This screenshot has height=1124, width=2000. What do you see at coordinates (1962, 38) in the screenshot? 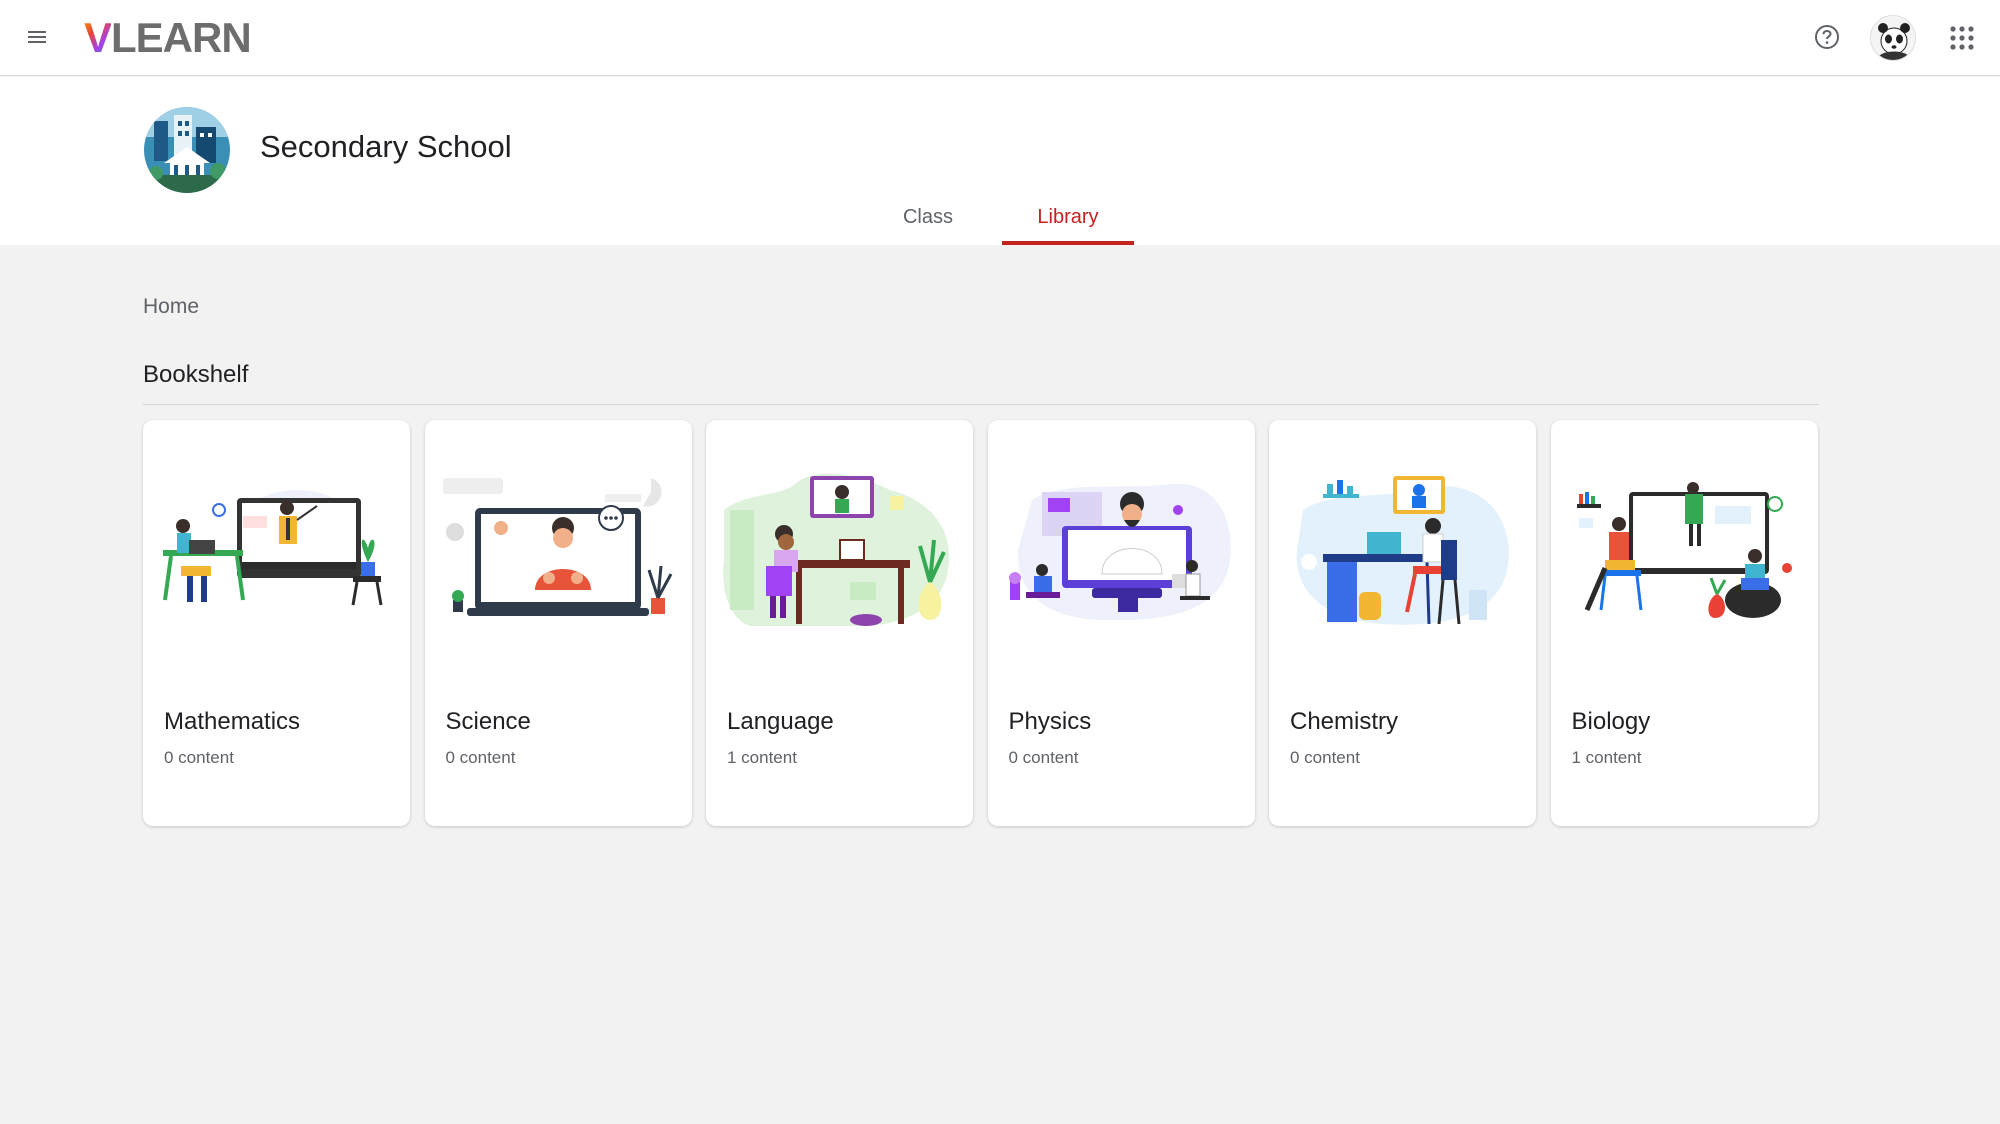
I see `apps-grid-icon` at bounding box center [1962, 38].